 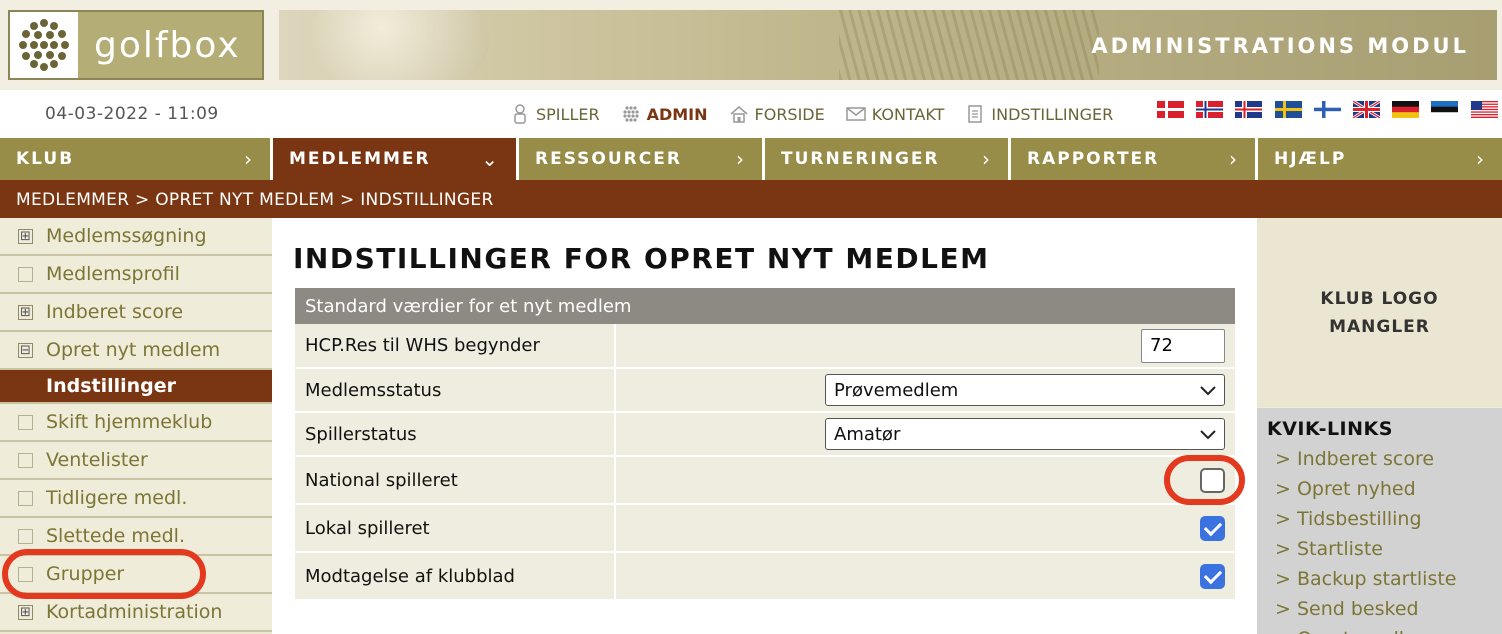 What do you see at coordinates (1379, 489) in the screenshot?
I see `quick-link-opret-nyhed: > Opret nyhed` at bounding box center [1379, 489].